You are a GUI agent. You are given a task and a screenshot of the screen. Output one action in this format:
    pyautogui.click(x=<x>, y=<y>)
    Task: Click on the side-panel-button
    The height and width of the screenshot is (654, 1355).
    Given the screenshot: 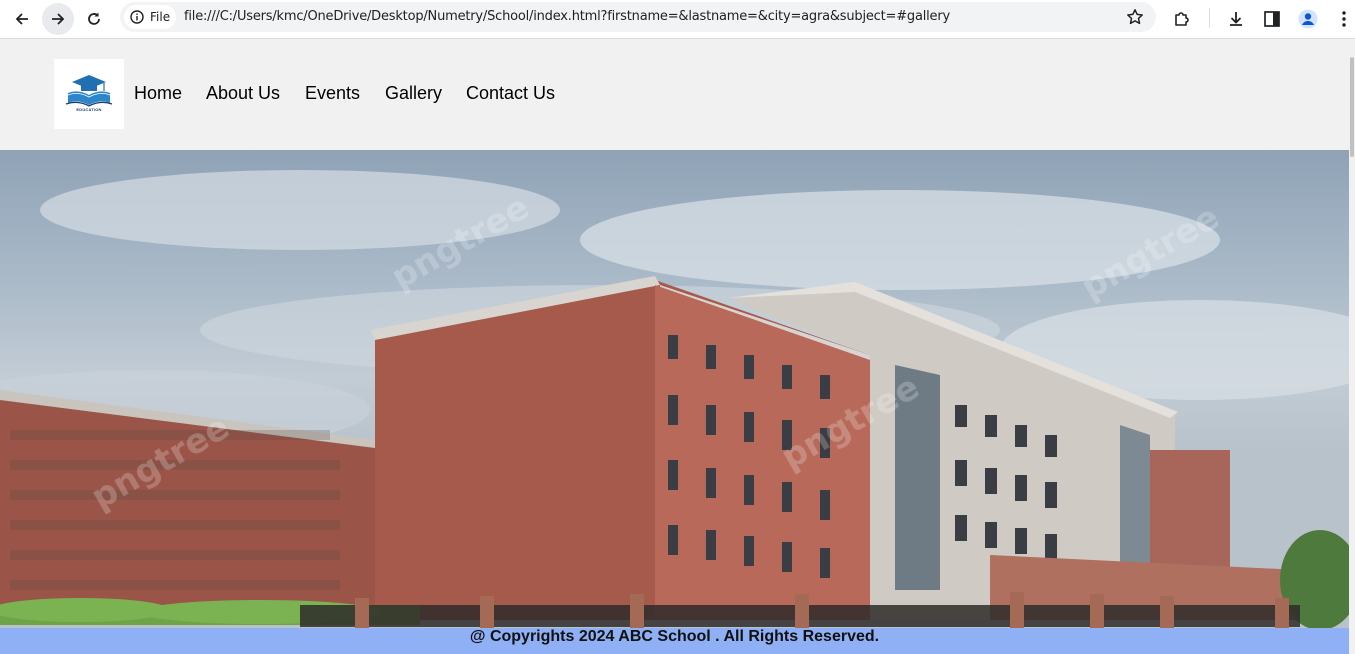 What is the action you would take?
    pyautogui.click(x=1272, y=19)
    